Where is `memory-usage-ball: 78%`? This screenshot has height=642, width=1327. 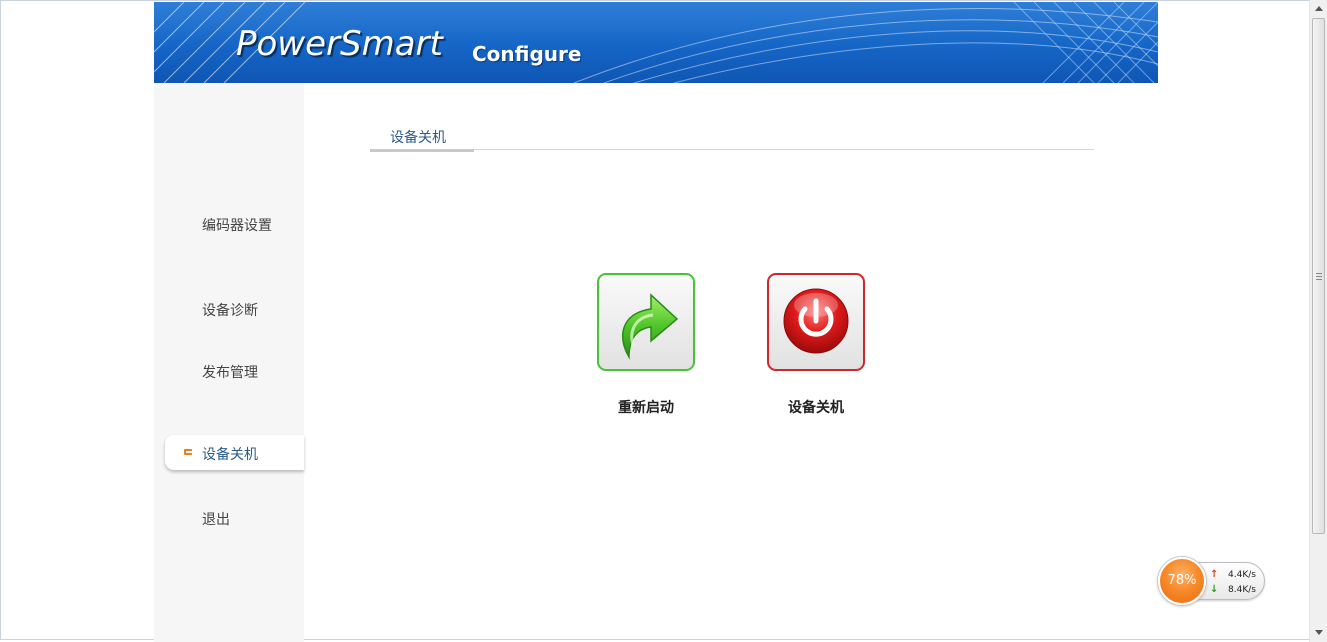
memory-usage-ball: 78% is located at coordinates (1182, 581).